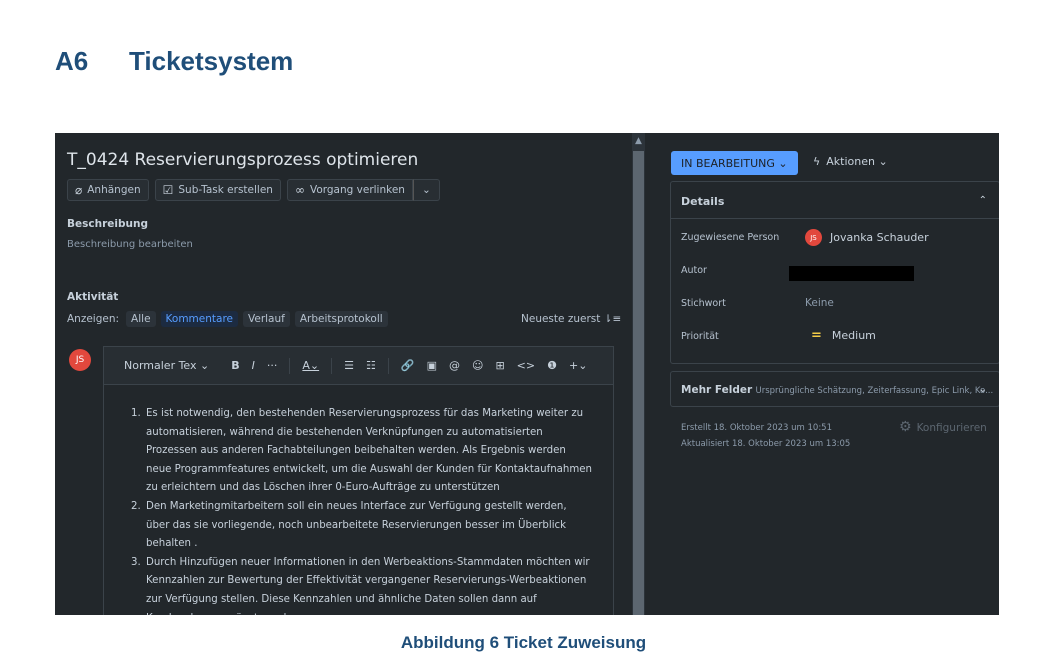 The image size is (1047, 665). I want to click on mention-icon: @, so click(454, 365).